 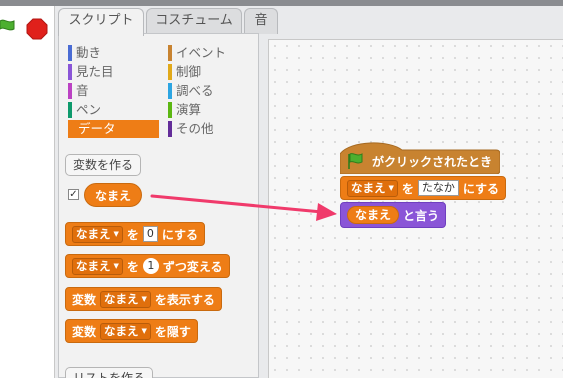 I want to click on stage-controls, so click(x=27, y=25).